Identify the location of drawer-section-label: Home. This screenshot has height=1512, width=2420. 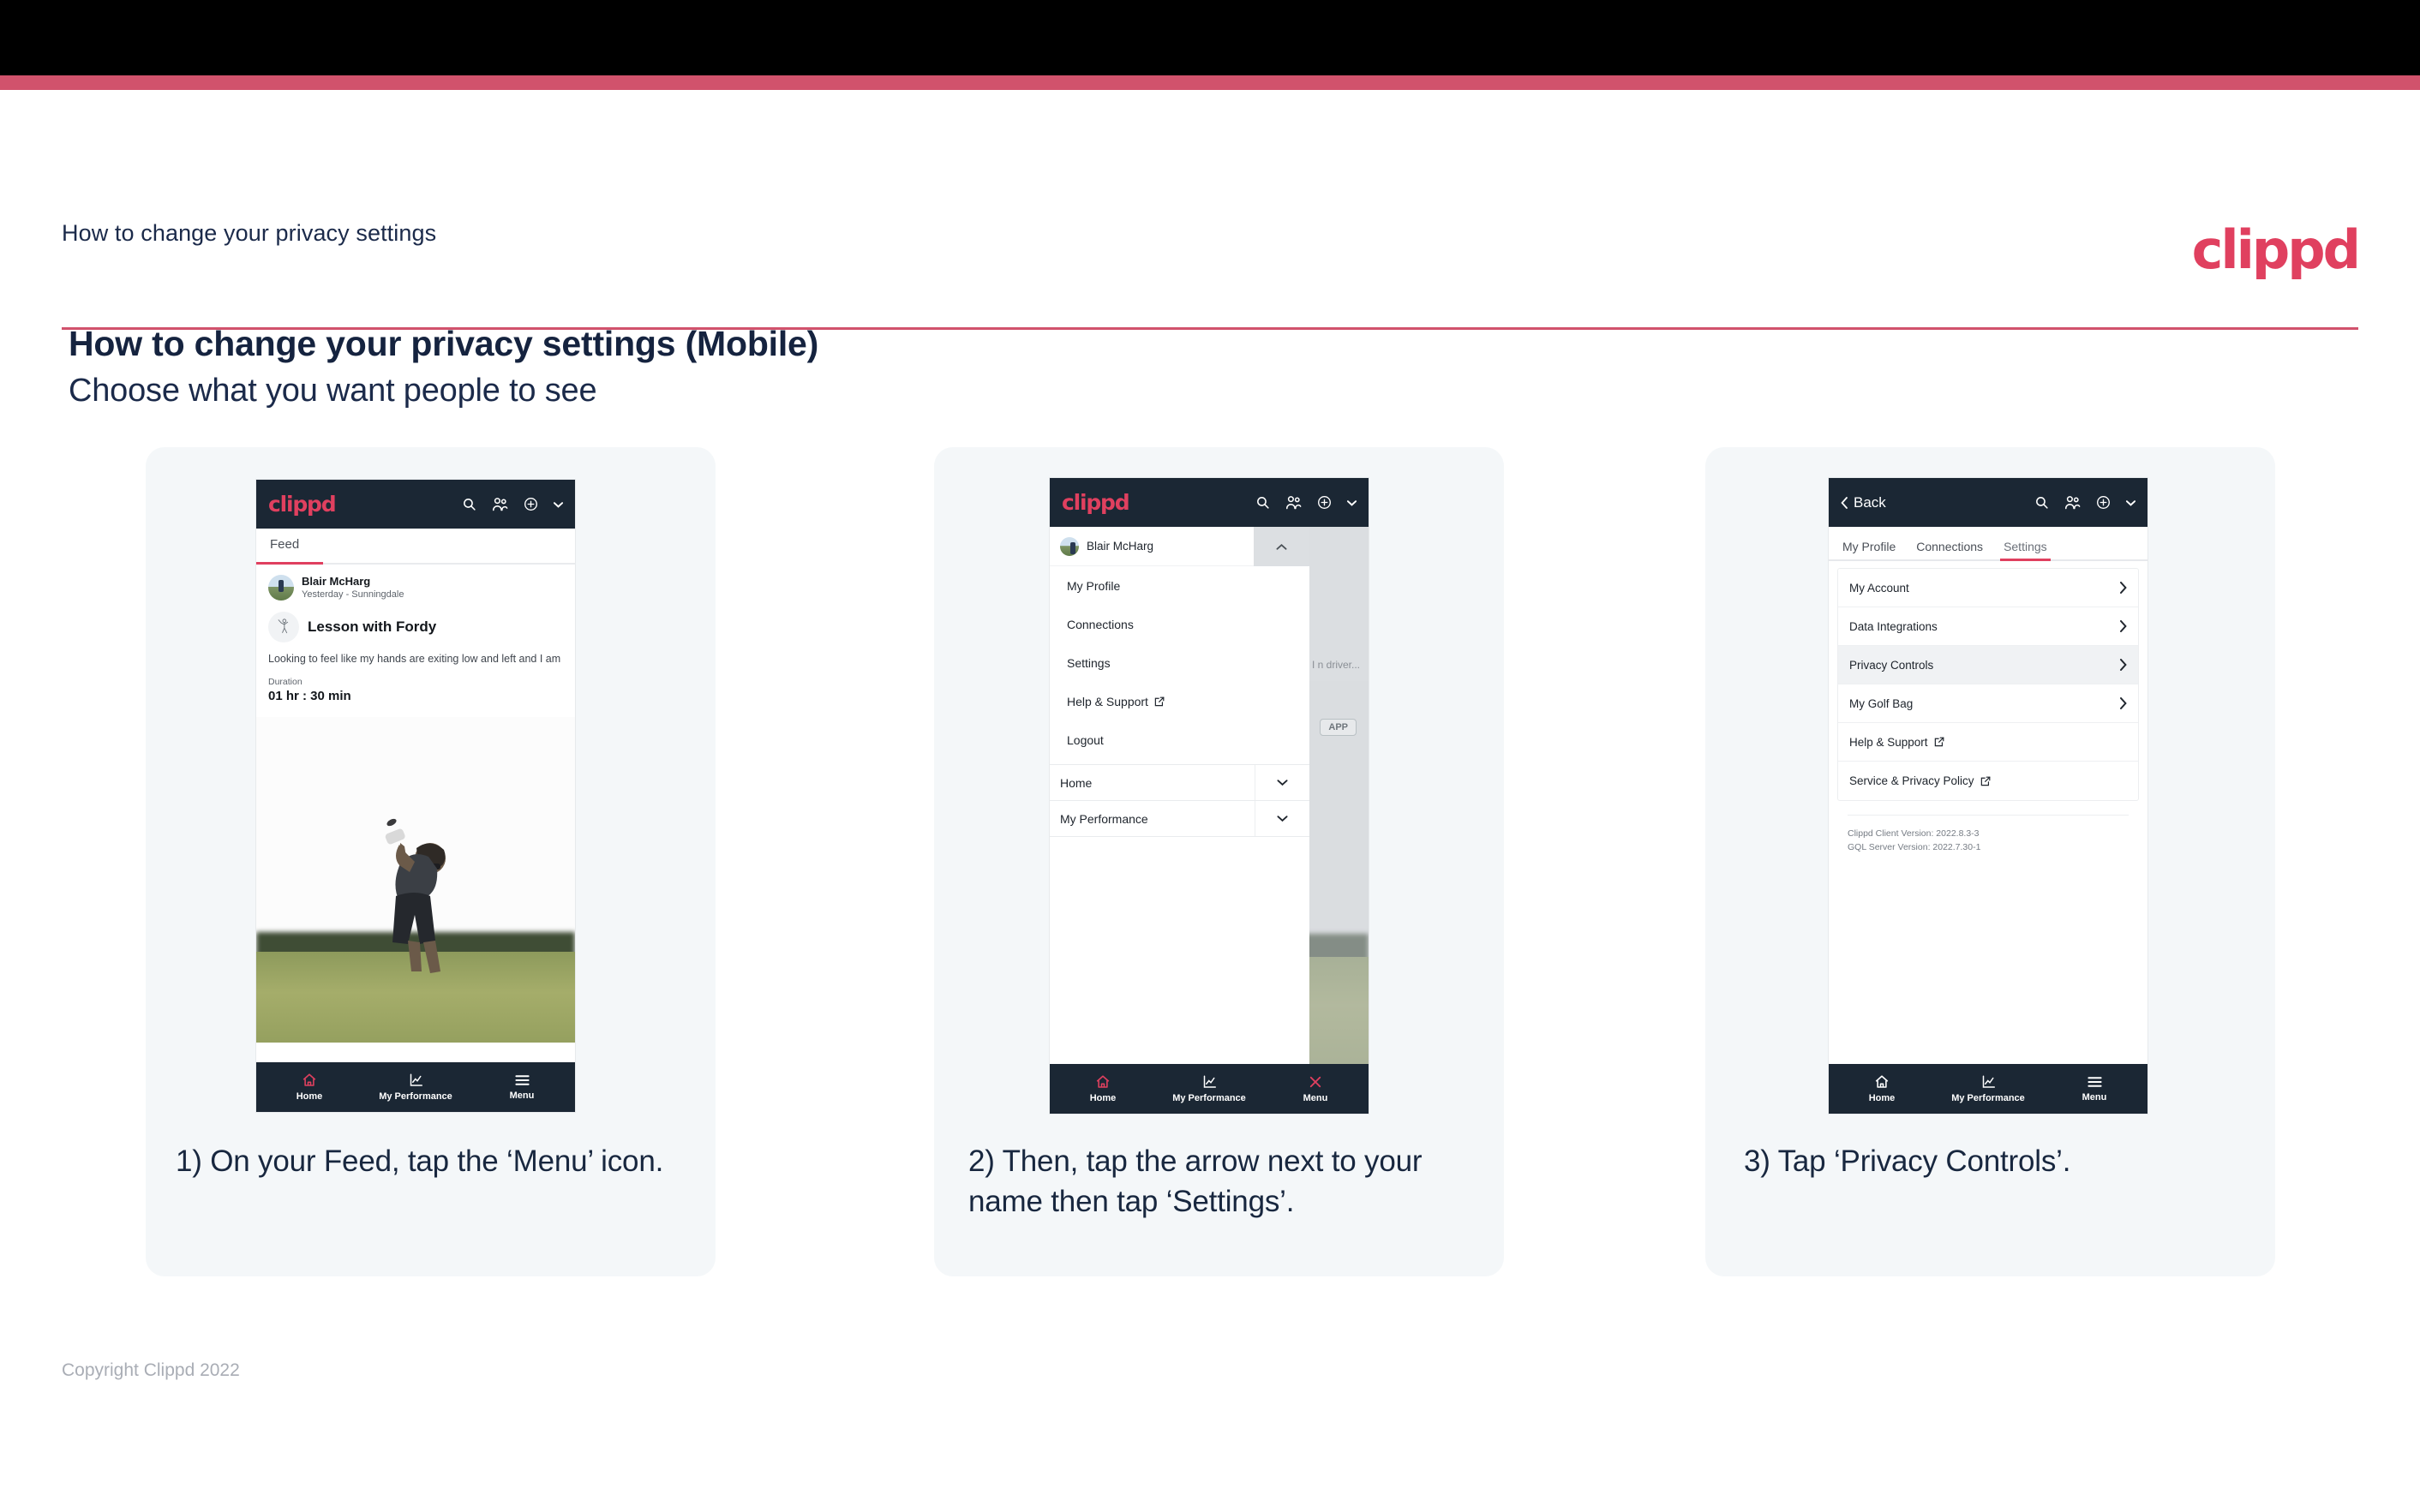
(1076, 783).